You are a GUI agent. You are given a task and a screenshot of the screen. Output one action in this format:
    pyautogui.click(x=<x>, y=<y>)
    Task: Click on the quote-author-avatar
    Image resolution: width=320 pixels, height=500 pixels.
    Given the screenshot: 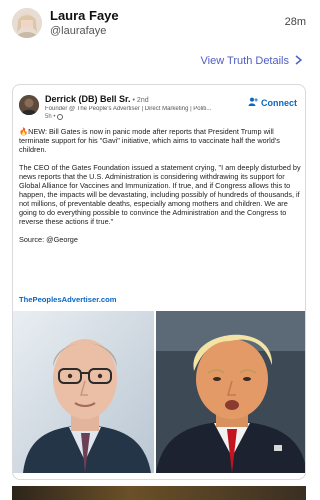 What is the action you would take?
    pyautogui.click(x=29, y=105)
    